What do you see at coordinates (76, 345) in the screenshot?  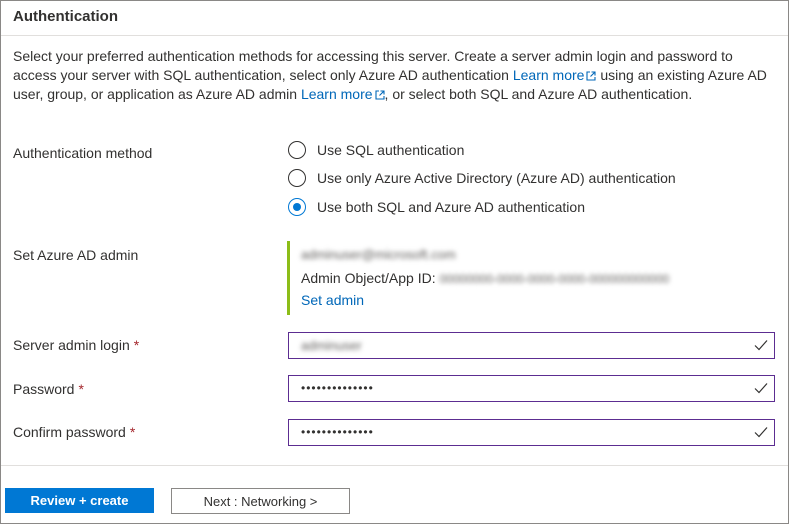 I see `server-admin-login-label: Server admin login *` at bounding box center [76, 345].